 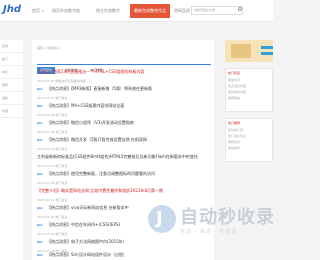 I want to click on site-logo: Jhd, so click(x=14, y=10).